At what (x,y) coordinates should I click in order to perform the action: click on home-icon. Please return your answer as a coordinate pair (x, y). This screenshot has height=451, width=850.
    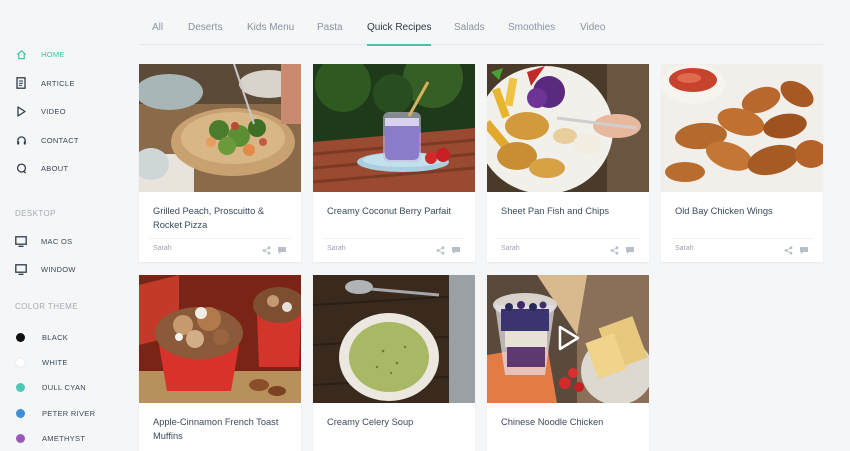
    Looking at the image, I should click on (21, 54).